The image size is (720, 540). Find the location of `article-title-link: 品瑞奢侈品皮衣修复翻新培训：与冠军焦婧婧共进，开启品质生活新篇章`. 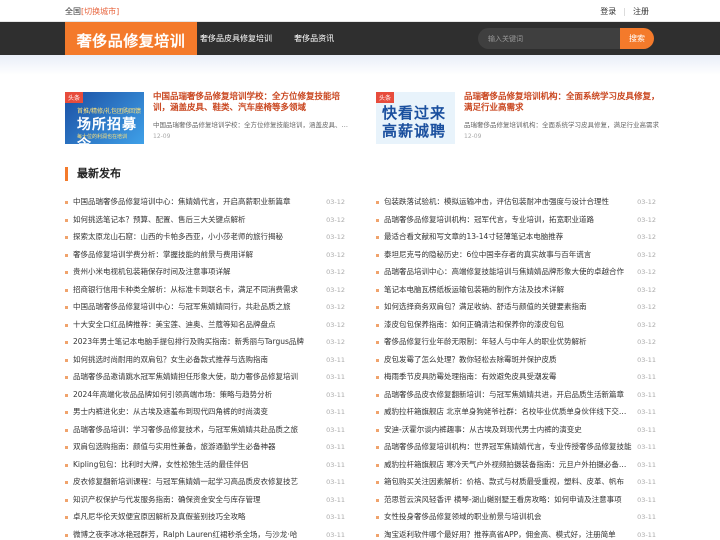

article-title-link: 品瑞奢侈品皮衣修复翻新培训：与冠军焦婧婧共进，开启品质生活新篇章 is located at coordinates (508, 395).